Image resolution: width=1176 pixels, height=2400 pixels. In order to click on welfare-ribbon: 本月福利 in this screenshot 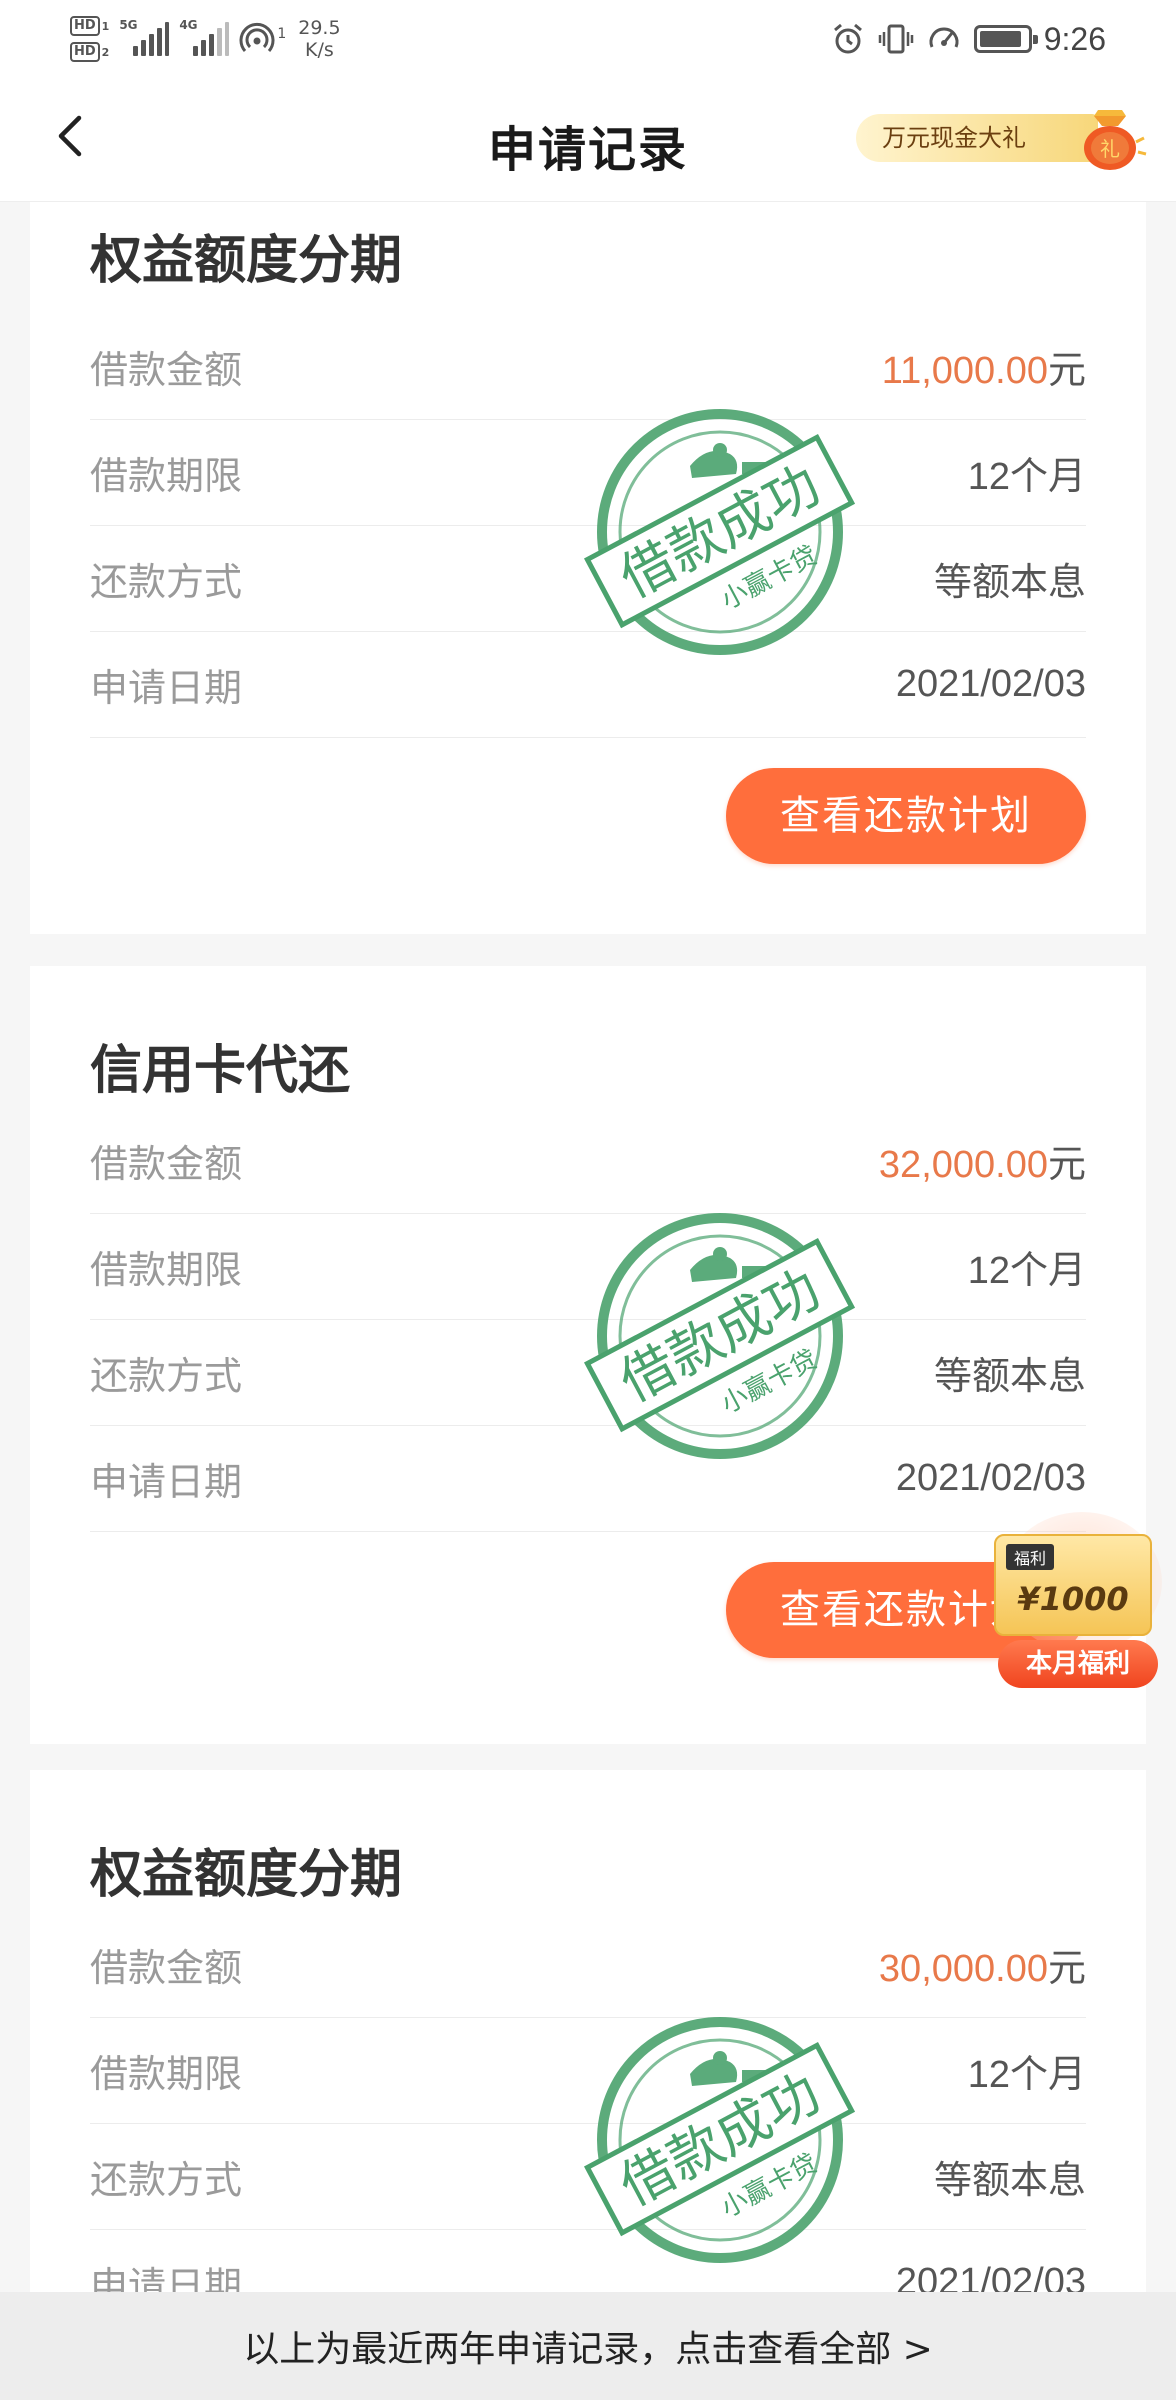, I will do `click(1078, 1664)`.